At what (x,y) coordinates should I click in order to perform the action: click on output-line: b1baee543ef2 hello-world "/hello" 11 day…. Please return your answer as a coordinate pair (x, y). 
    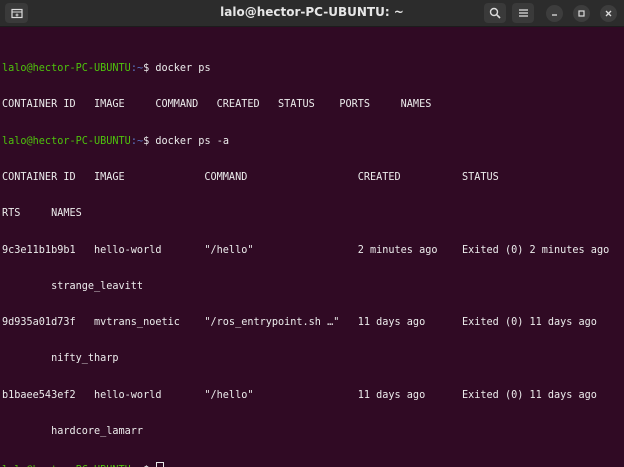
    Looking at the image, I should click on (299, 395).